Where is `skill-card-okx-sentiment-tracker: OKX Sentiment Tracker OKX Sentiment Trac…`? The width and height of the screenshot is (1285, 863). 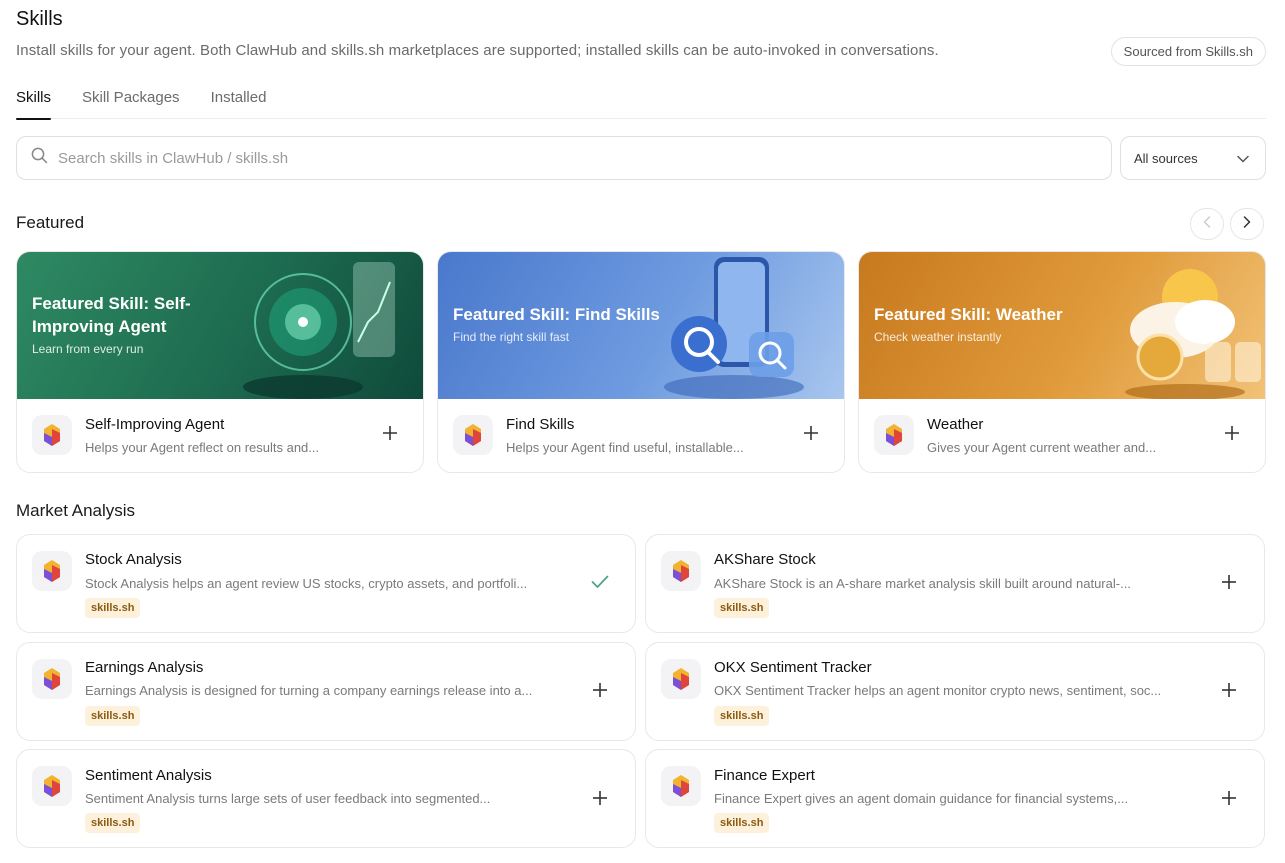
skill-card-okx-sentiment-tracker: OKX Sentiment Tracker OKX Sentiment Trac… is located at coordinates (955, 691).